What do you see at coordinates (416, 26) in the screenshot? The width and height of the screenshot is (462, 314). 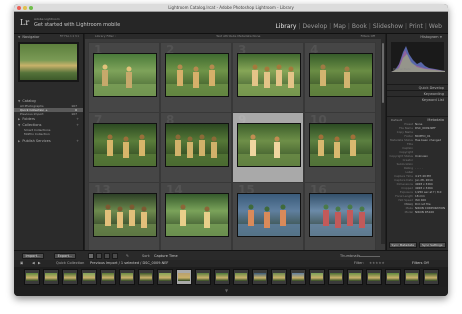 I see `module-print: Print` at bounding box center [416, 26].